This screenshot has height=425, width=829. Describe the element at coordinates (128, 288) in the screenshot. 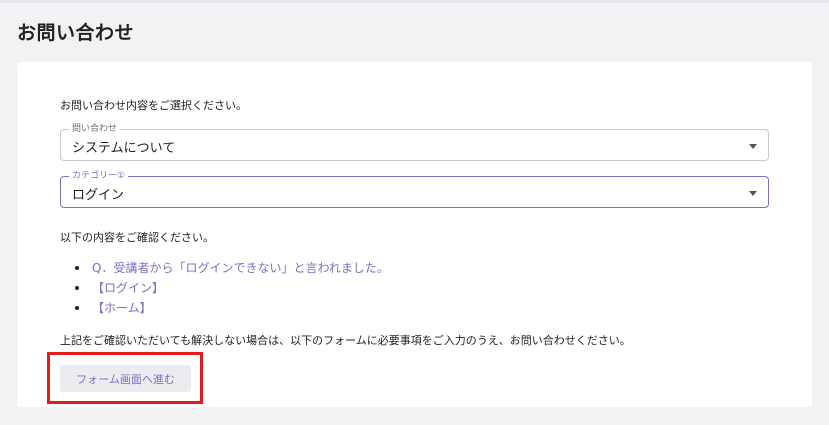

I see `login-link: 【ログイン】` at that location.